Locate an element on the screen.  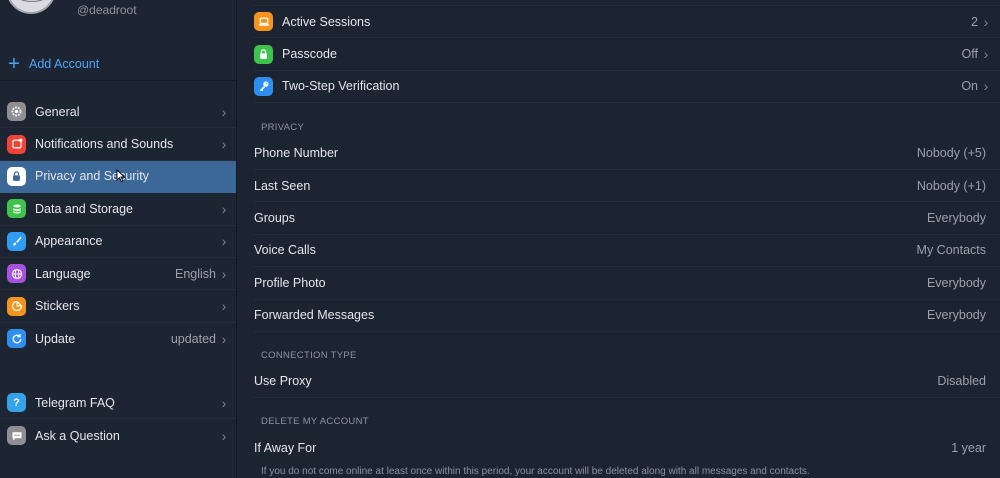
sidebar-item-data-storage: Data and Storage › is located at coordinates (118, 209).